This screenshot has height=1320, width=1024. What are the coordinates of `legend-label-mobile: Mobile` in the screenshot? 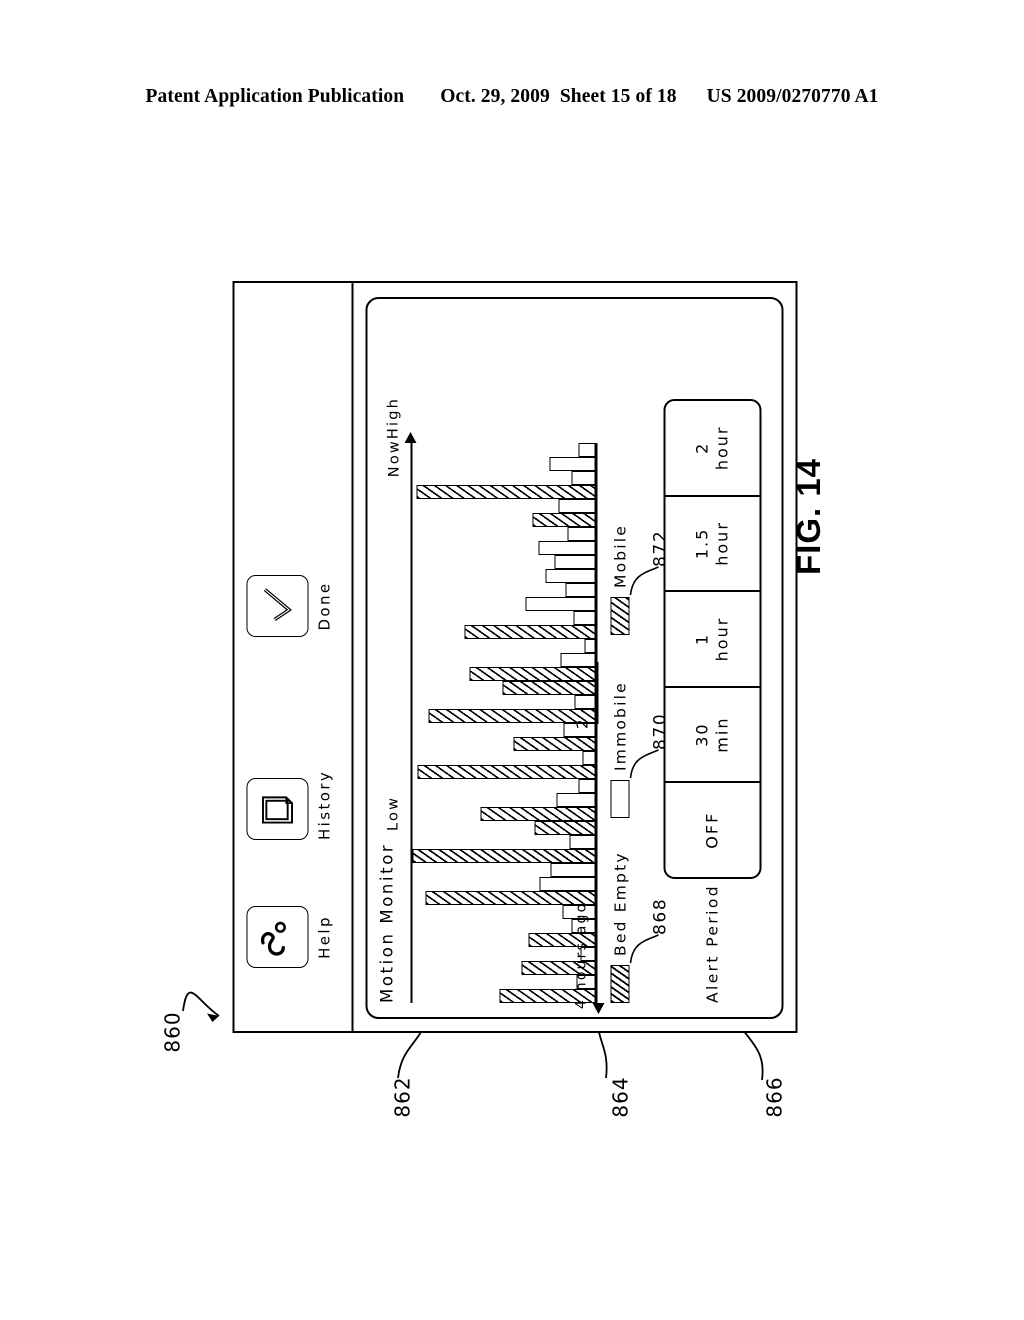 It's located at (619, 555).